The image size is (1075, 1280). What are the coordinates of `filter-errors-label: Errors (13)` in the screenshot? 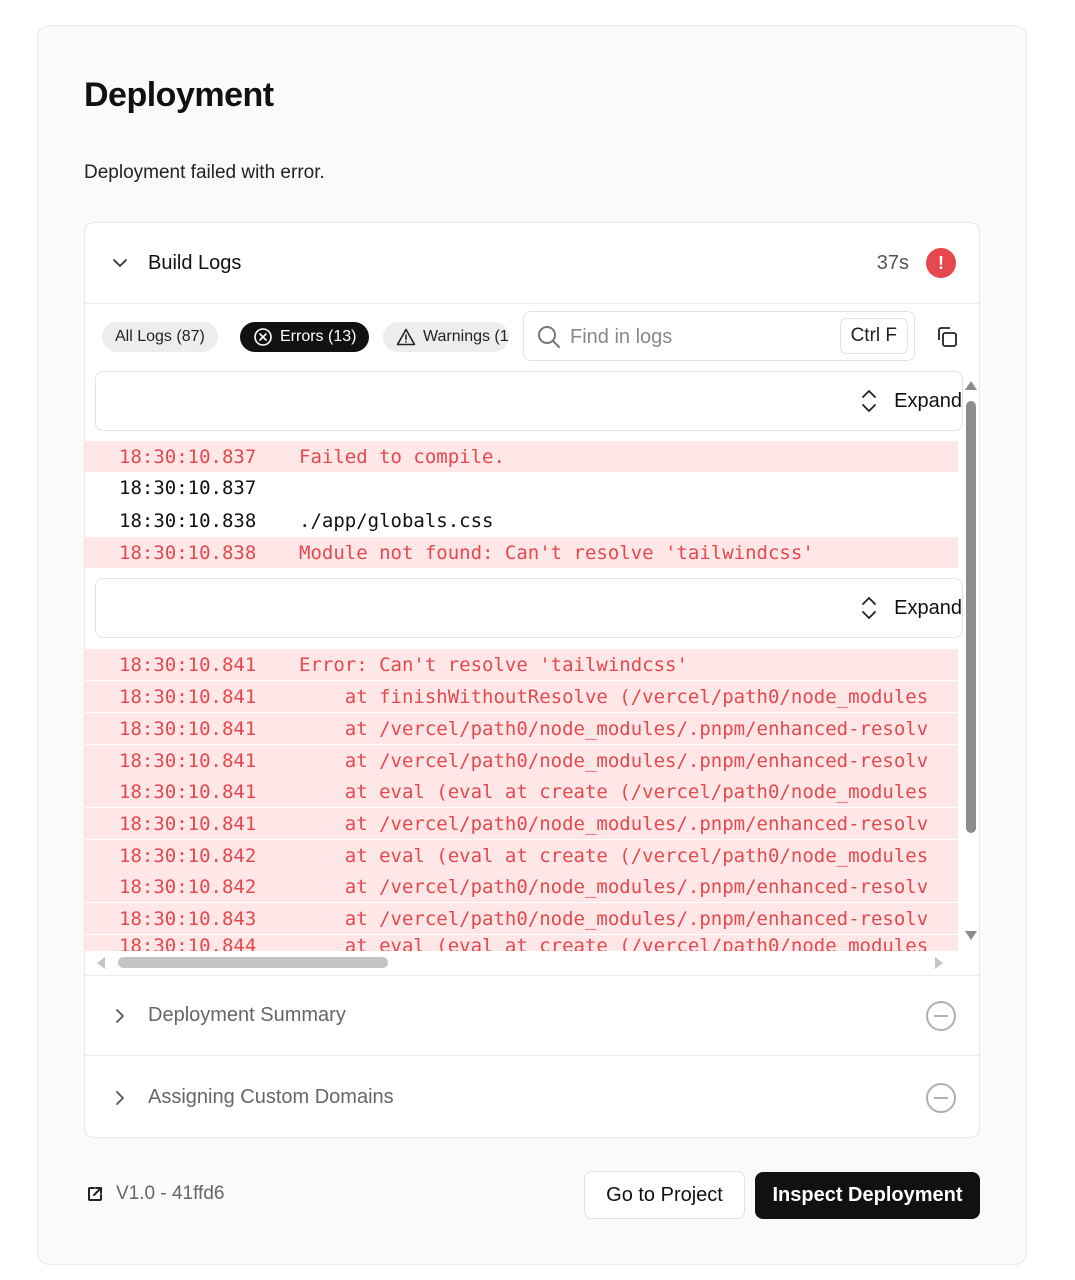 It's located at (318, 336).